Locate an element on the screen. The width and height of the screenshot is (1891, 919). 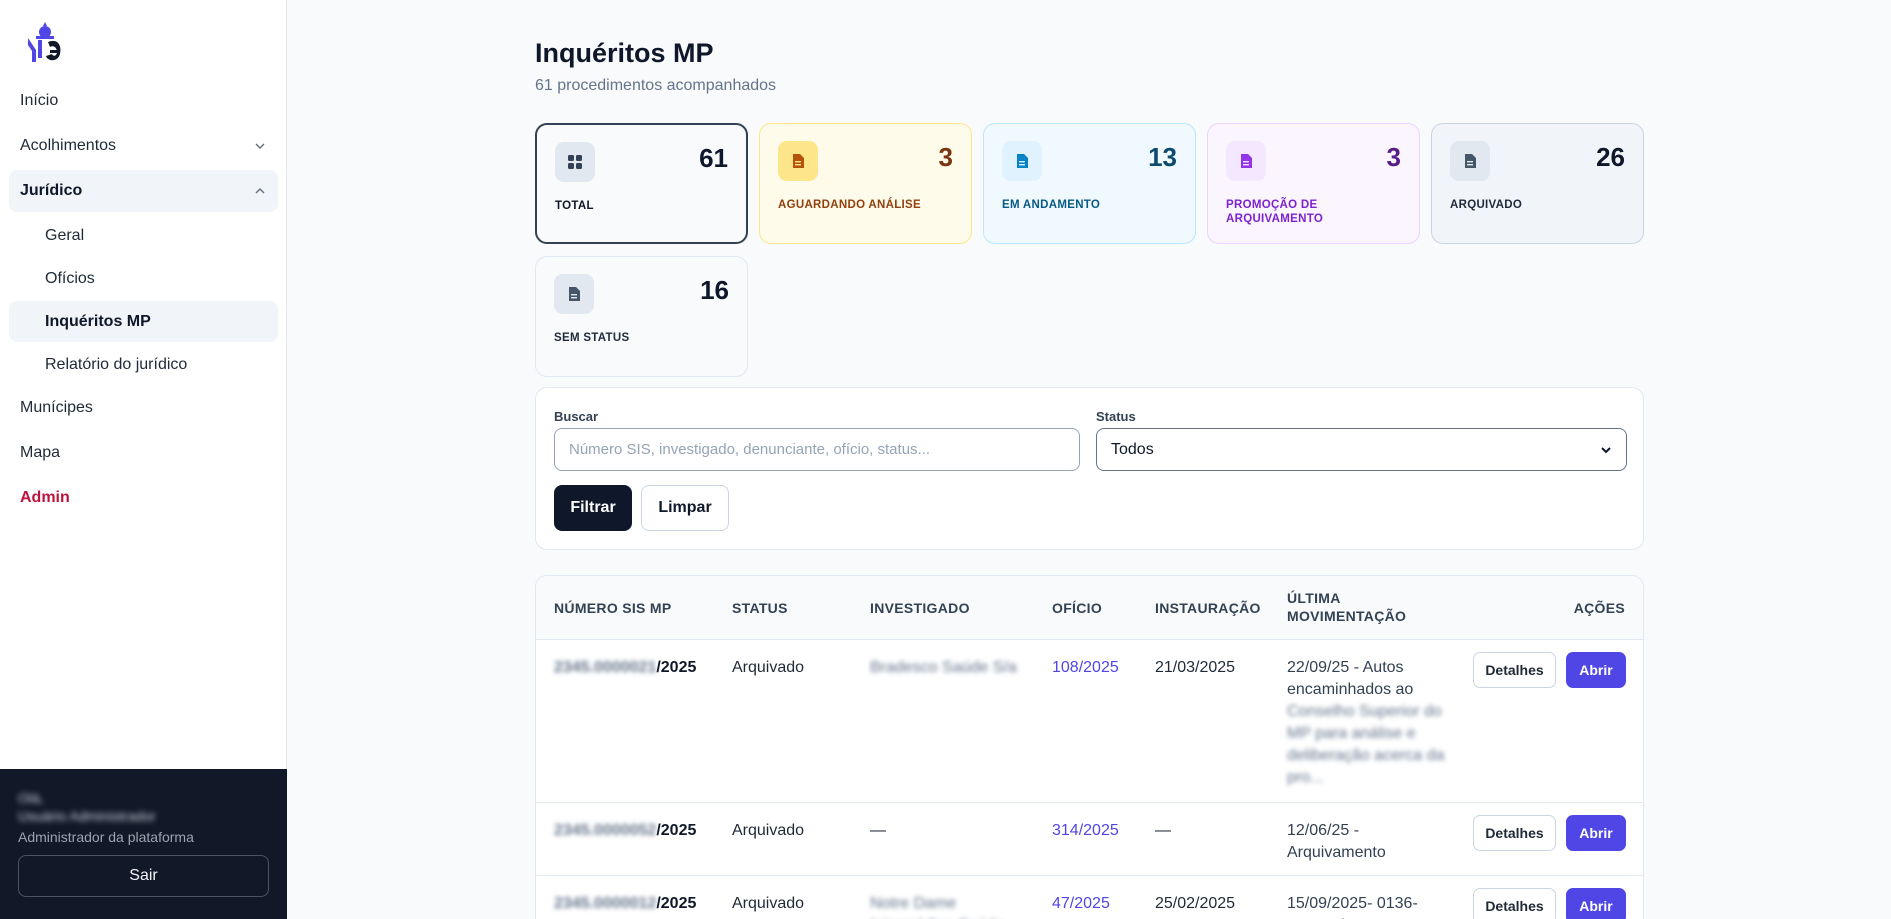
numero-sis-cell: 2345.0000052/2025 is located at coordinates (625, 831).